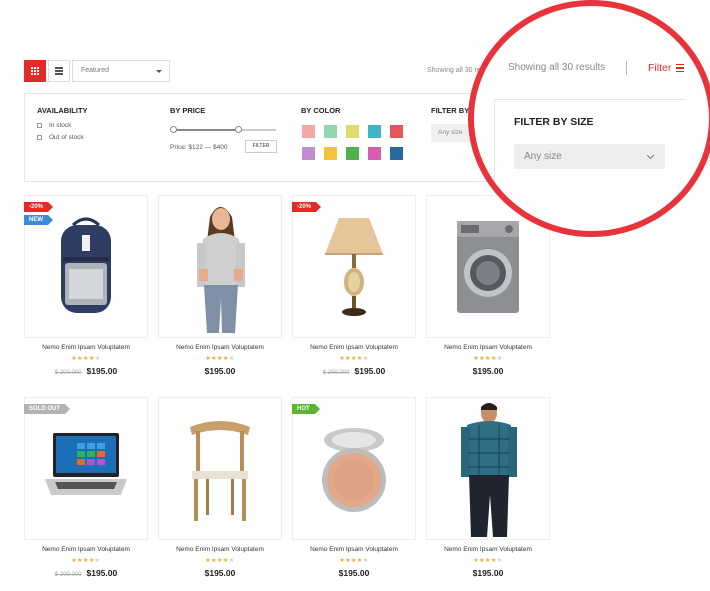  What do you see at coordinates (60, 125) in the screenshot?
I see `checkbox-label: In stock` at bounding box center [60, 125].